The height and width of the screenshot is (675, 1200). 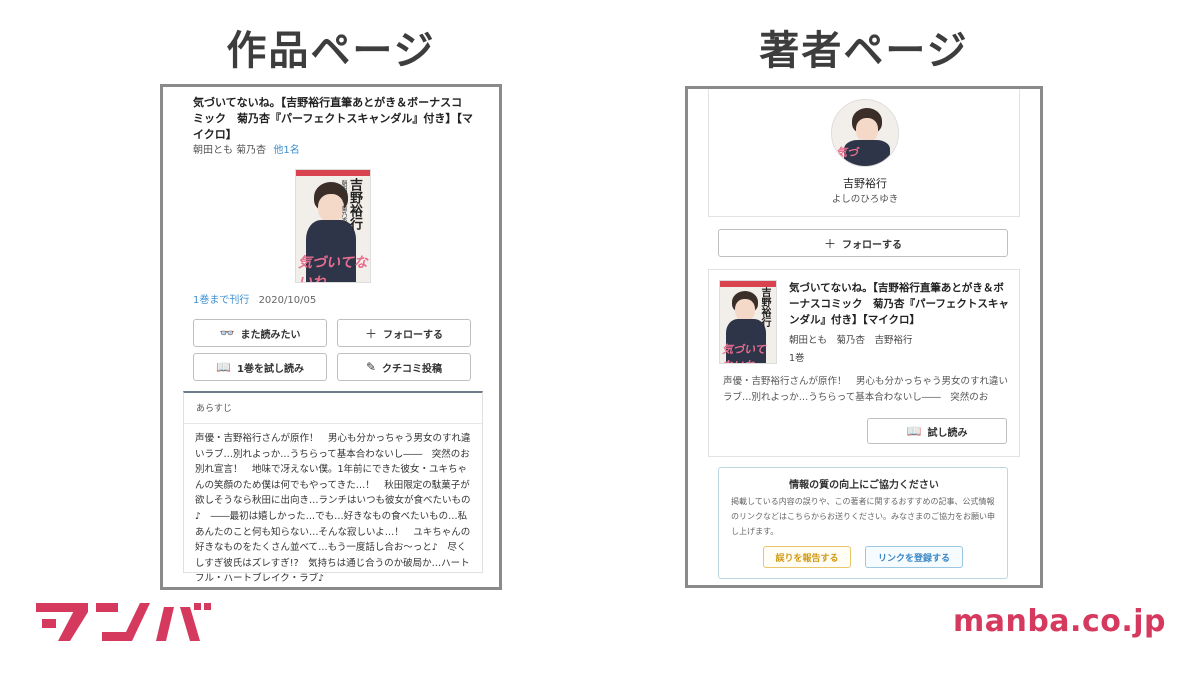 What do you see at coordinates (123, 622) in the screenshot?
I see `manba-logo` at bounding box center [123, 622].